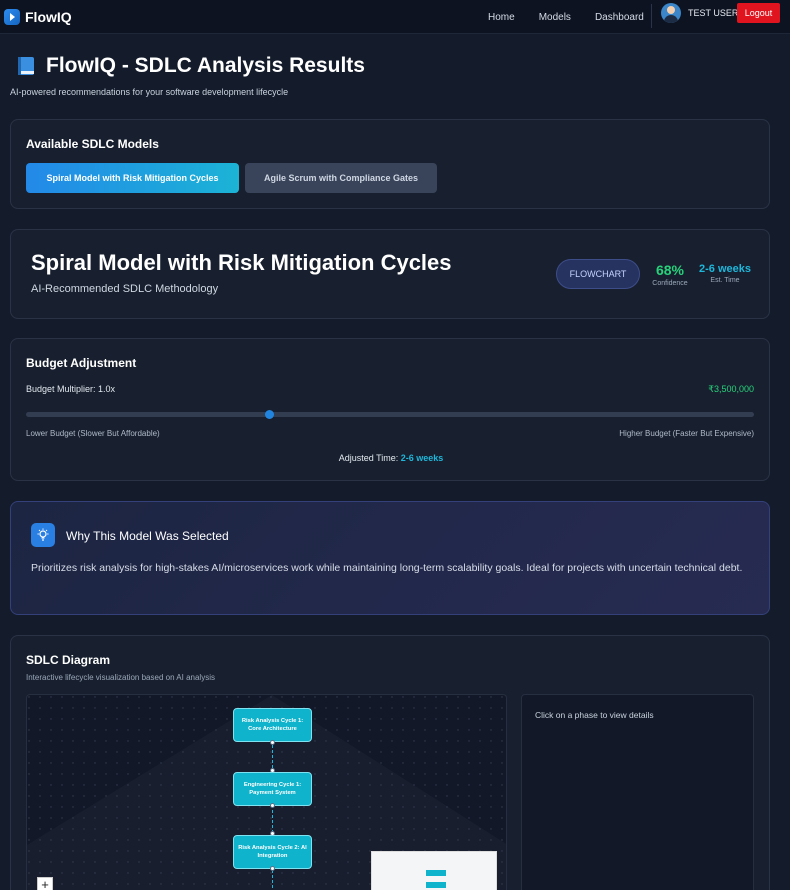 The height and width of the screenshot is (890, 790). I want to click on budget-multiplier-label: Budget Multiplier: 1.0x, so click(71, 389).